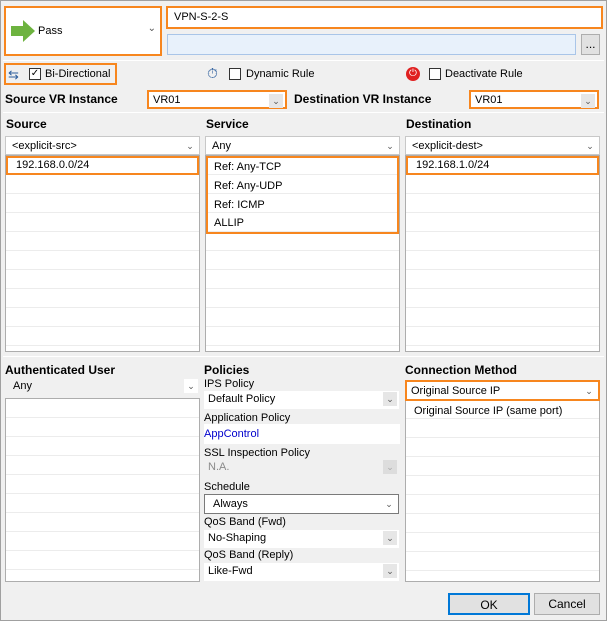 This screenshot has width=607, height=621. Describe the element at coordinates (257, 453) in the screenshot. I see `ssl-inspection-label: SSL Inspection Policy` at that location.